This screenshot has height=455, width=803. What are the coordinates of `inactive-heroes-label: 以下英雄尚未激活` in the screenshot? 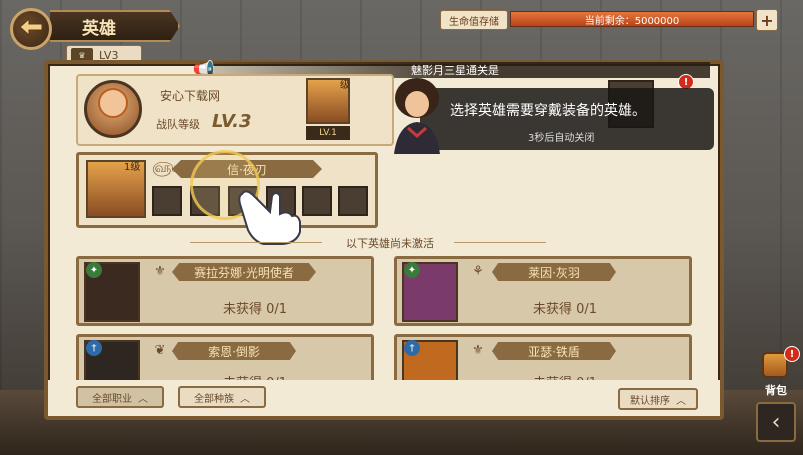 It's located at (390, 243).